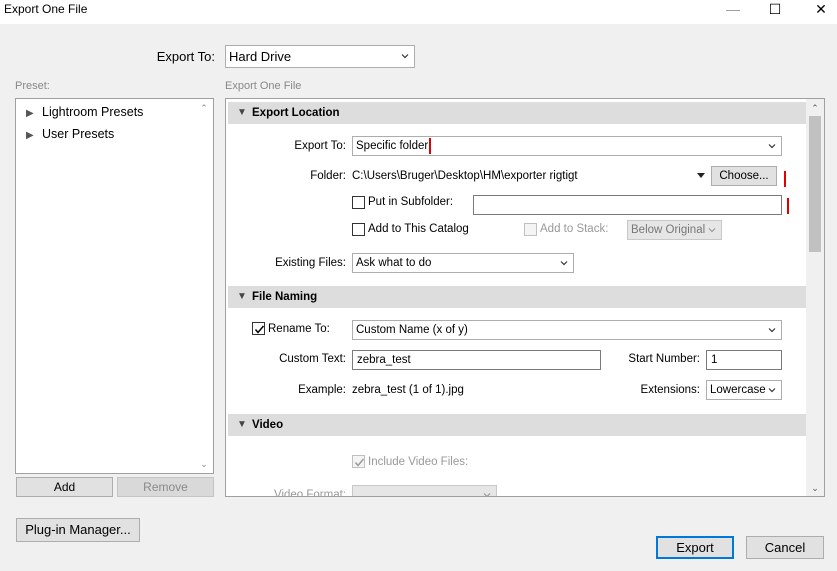  What do you see at coordinates (358, 202) in the screenshot?
I see `subfolder-checkbox` at bounding box center [358, 202].